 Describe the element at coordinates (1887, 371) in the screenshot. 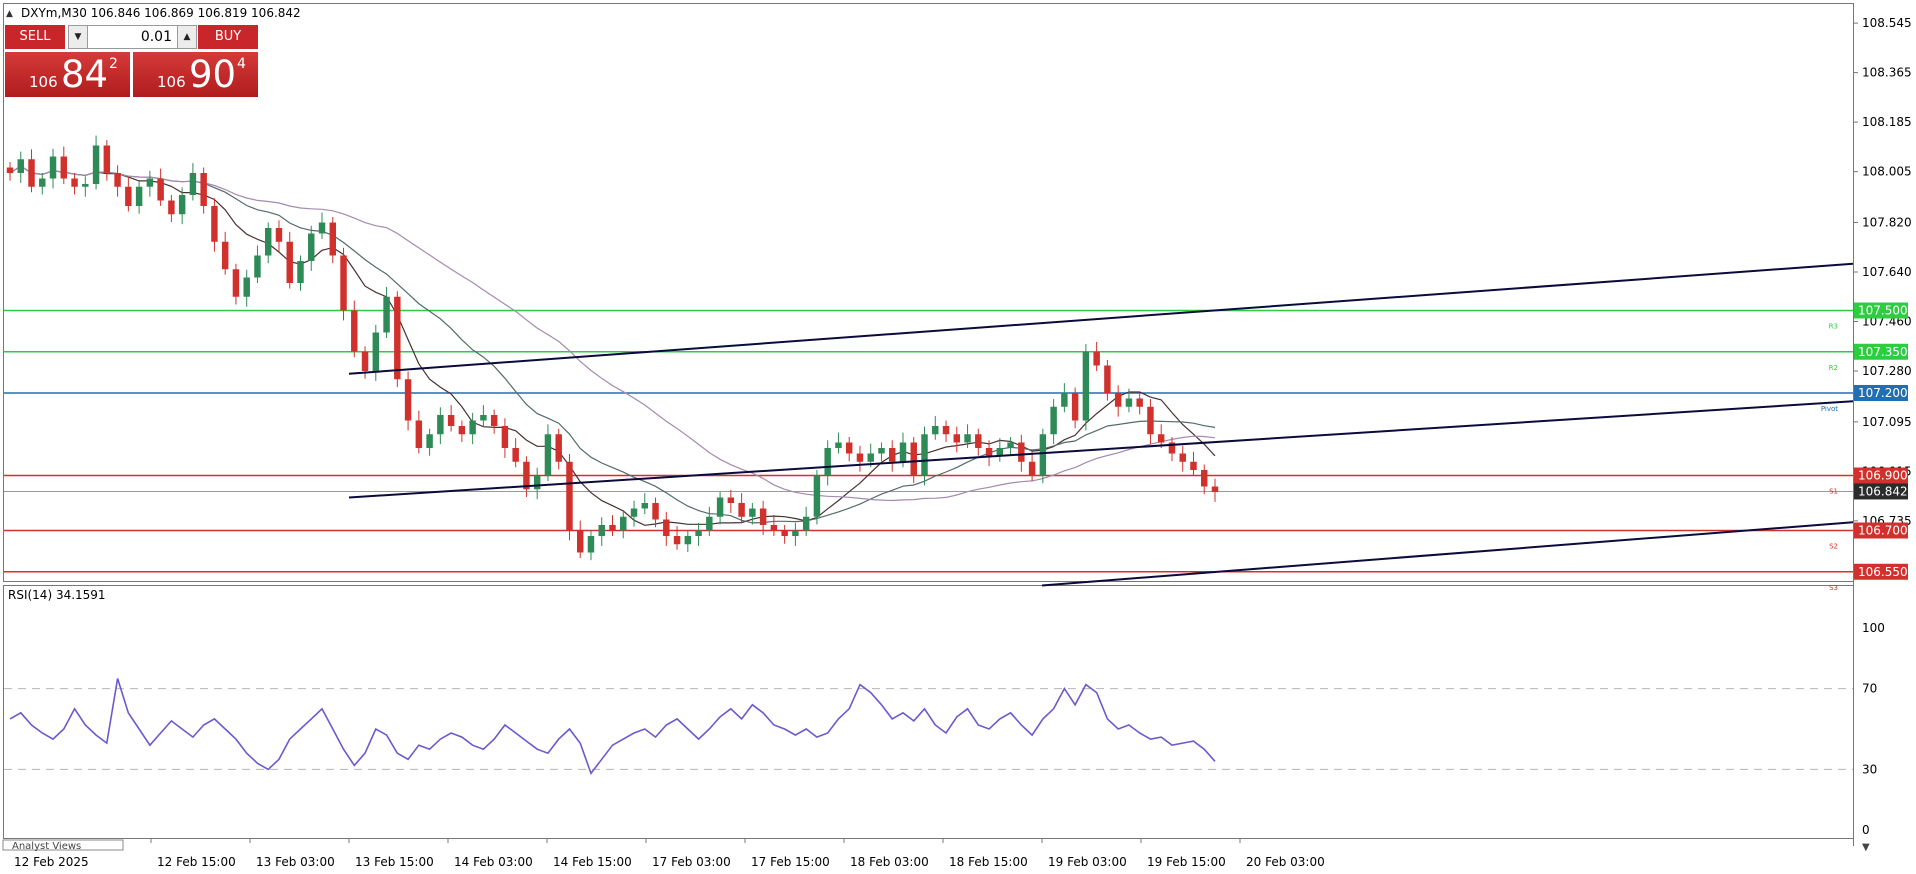

I see `price-tick-label: 107.280` at that location.